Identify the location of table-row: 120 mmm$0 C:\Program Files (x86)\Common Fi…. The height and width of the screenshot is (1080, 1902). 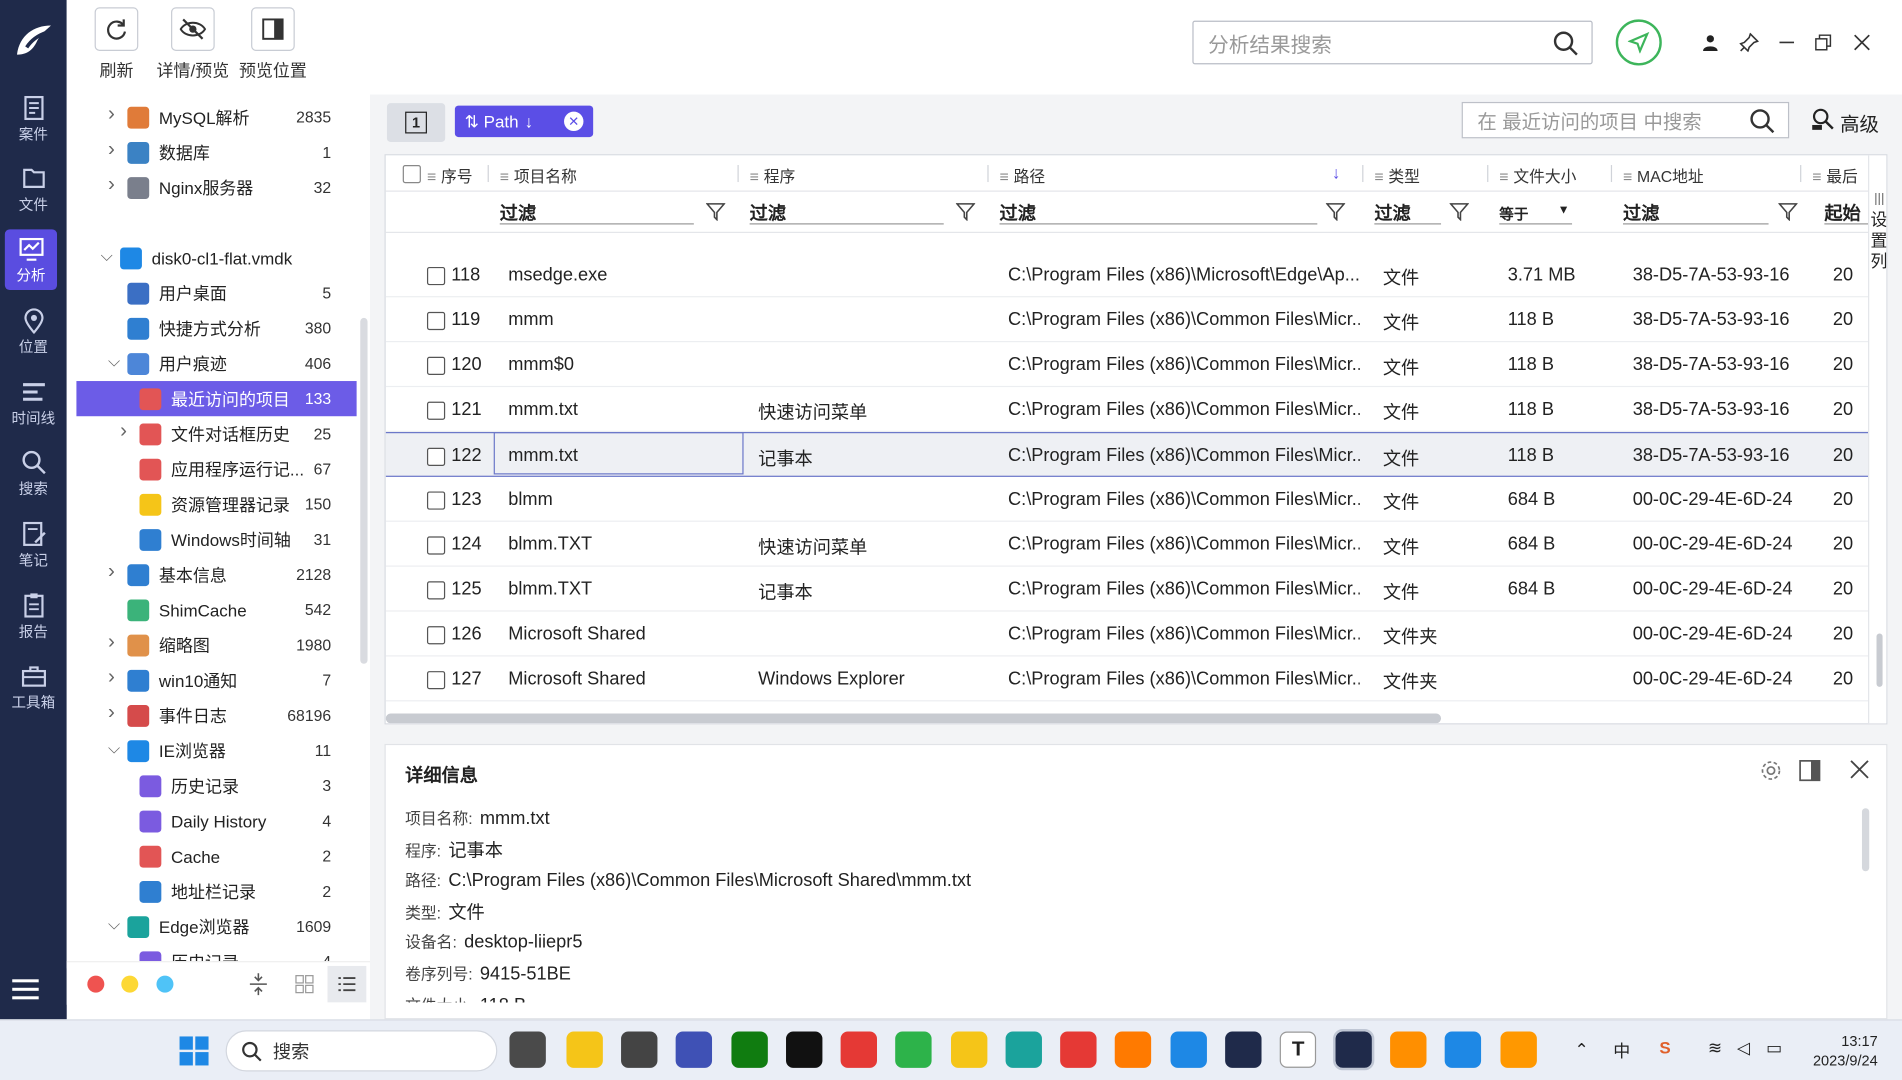
(1127, 365).